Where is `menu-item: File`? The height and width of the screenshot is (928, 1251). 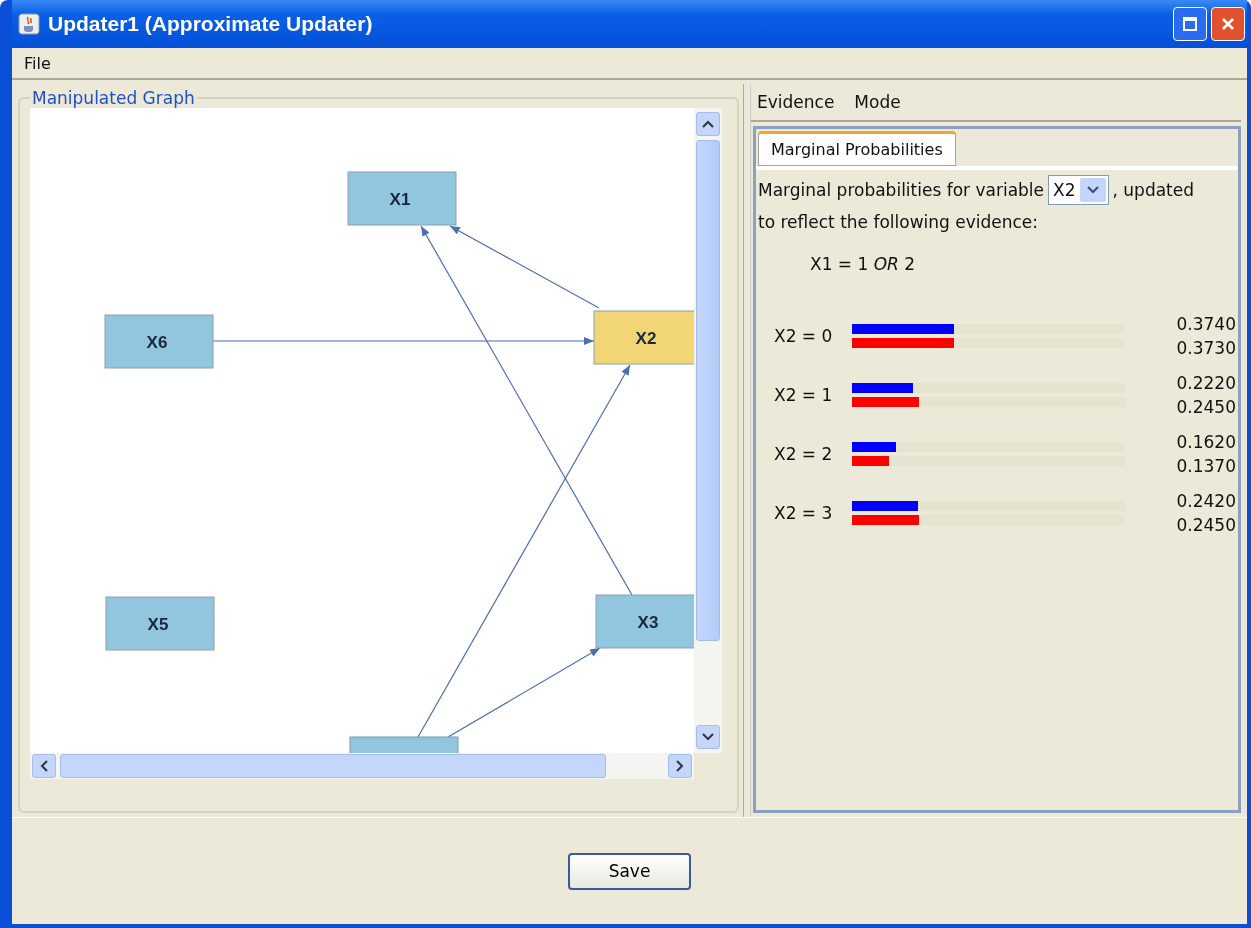
menu-item: File is located at coordinates (37, 63).